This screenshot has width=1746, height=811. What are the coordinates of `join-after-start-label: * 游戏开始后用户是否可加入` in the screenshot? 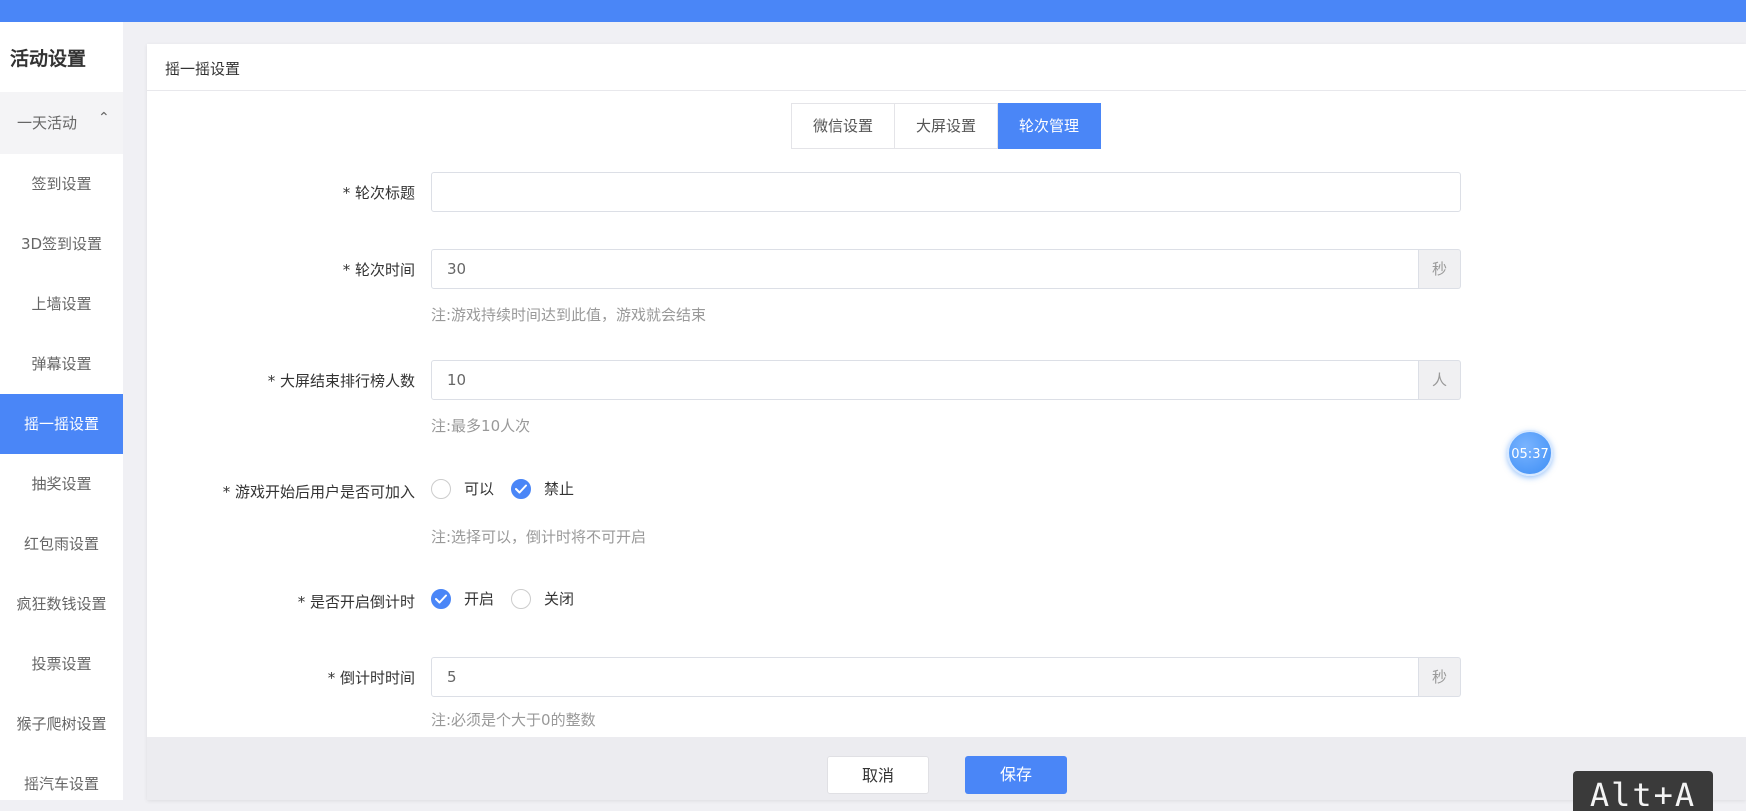 It's located at (318, 492).